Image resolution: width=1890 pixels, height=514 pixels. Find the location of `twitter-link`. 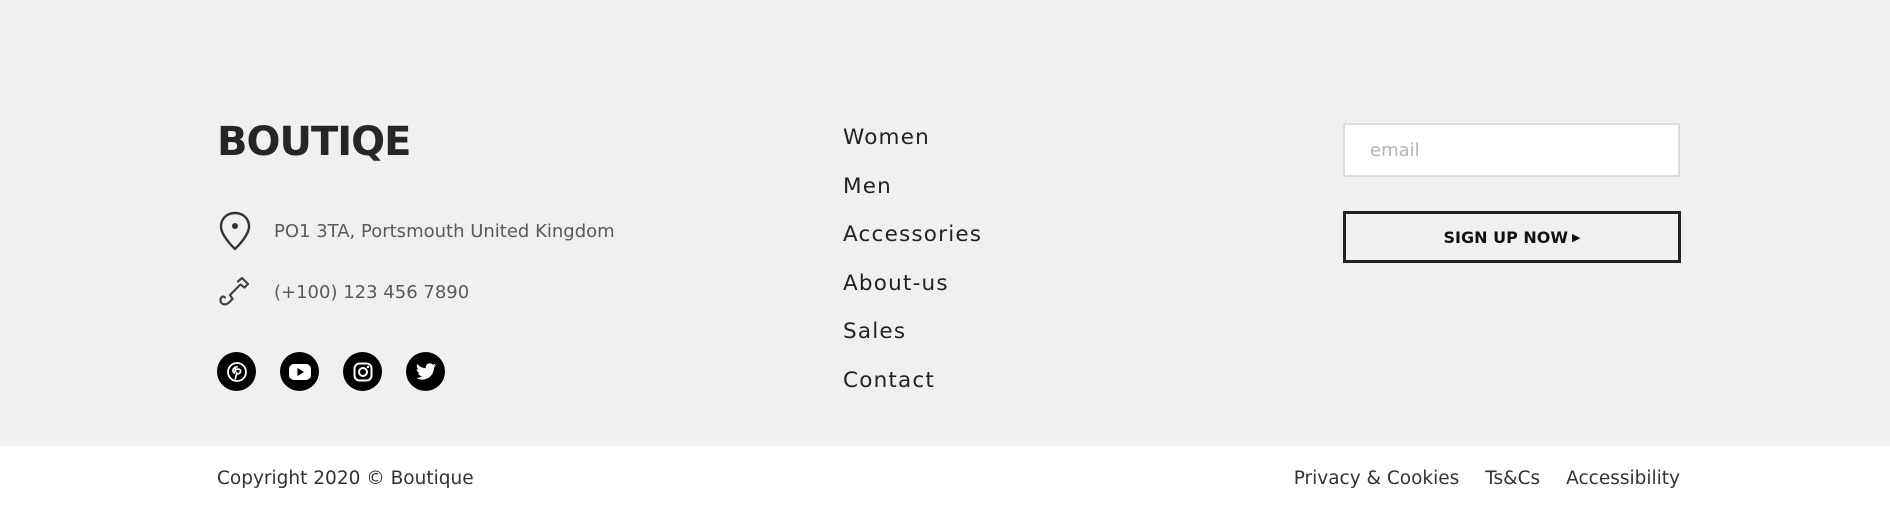

twitter-link is located at coordinates (425, 371).